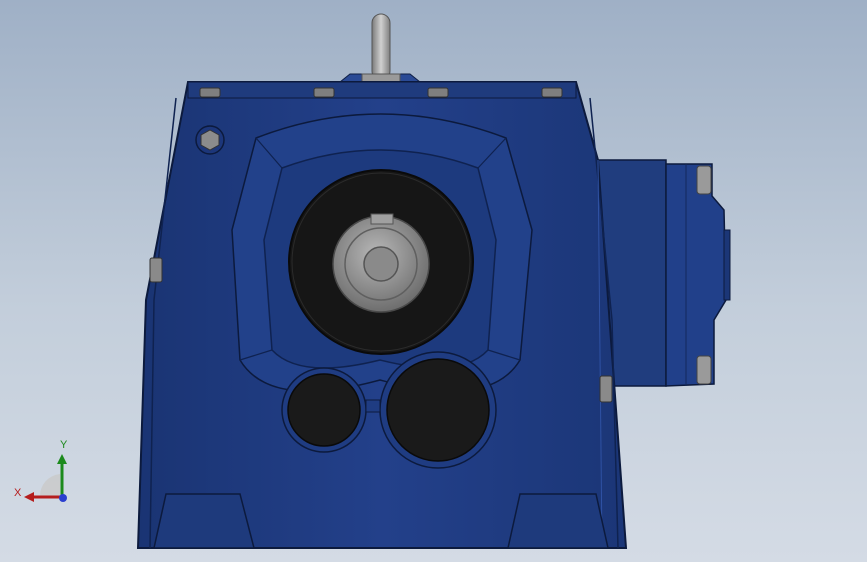 This screenshot has width=867, height=562. I want to click on z-axis-dot, so click(63, 498).